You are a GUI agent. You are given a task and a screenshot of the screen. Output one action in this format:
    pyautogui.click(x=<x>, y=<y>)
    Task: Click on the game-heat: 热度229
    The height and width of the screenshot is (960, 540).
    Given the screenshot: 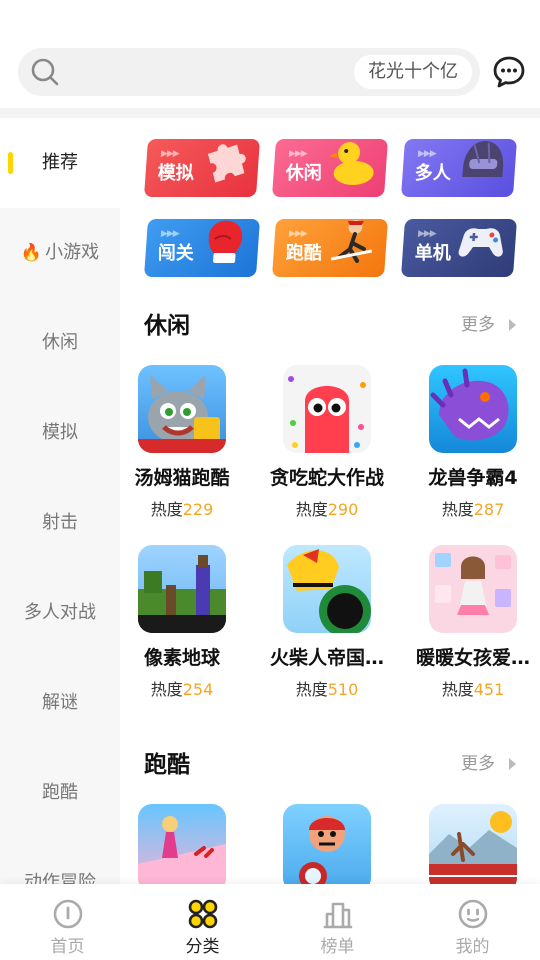 What is the action you would take?
    pyautogui.click(x=185, y=508)
    